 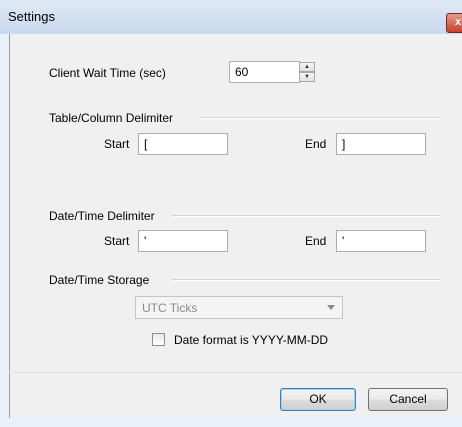 I want to click on table-column-delimiter-group-label: Table/Column Delimiter, so click(x=111, y=118).